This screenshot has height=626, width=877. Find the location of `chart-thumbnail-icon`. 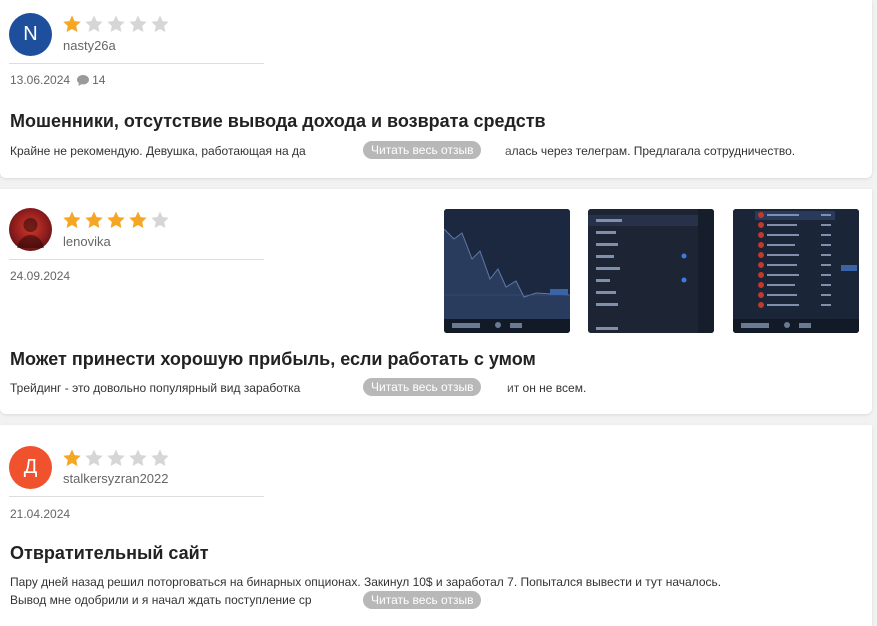

chart-thumbnail-icon is located at coordinates (507, 271).